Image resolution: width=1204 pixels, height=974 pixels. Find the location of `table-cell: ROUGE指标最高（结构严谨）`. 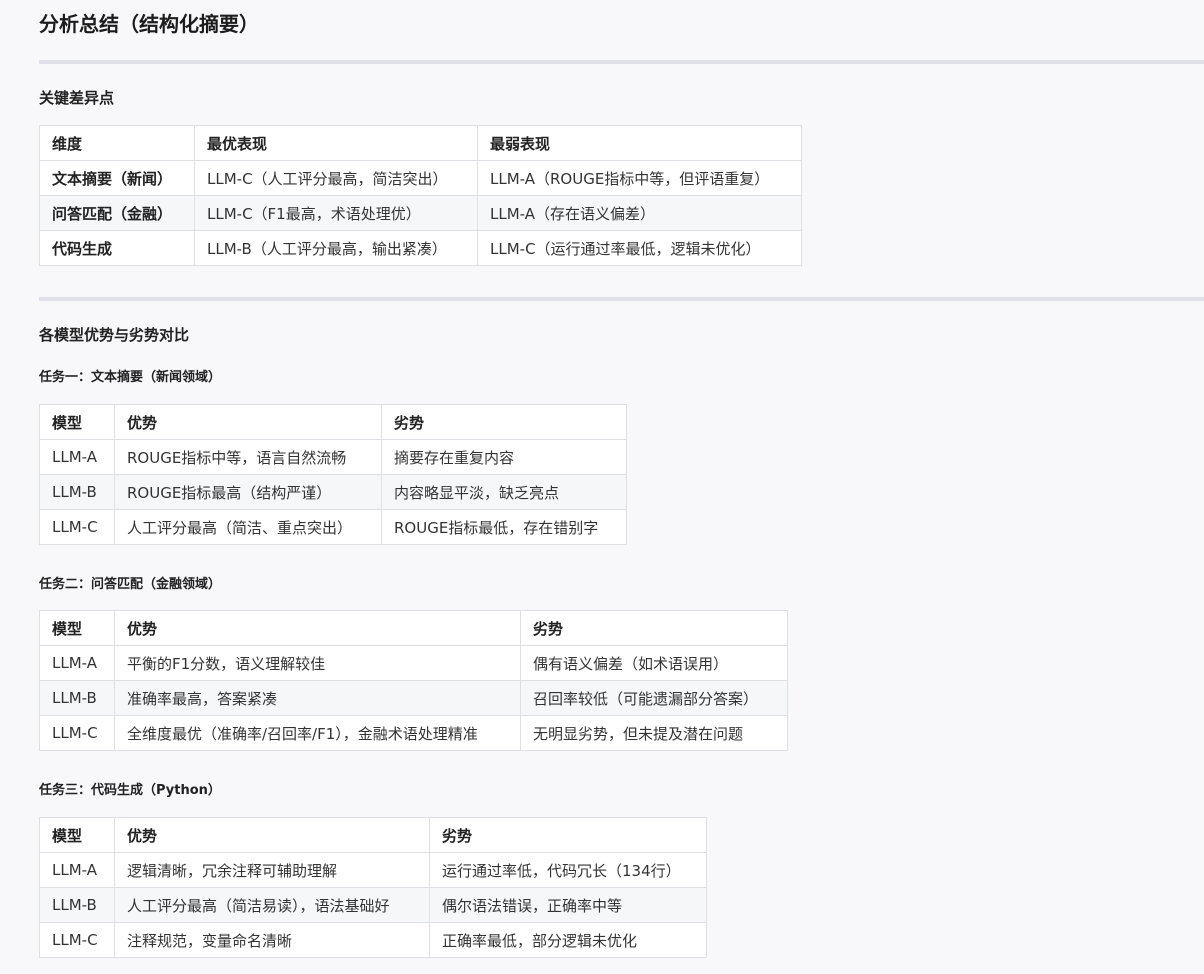

table-cell: ROUGE指标最高（结构严谨） is located at coordinates (248, 492).